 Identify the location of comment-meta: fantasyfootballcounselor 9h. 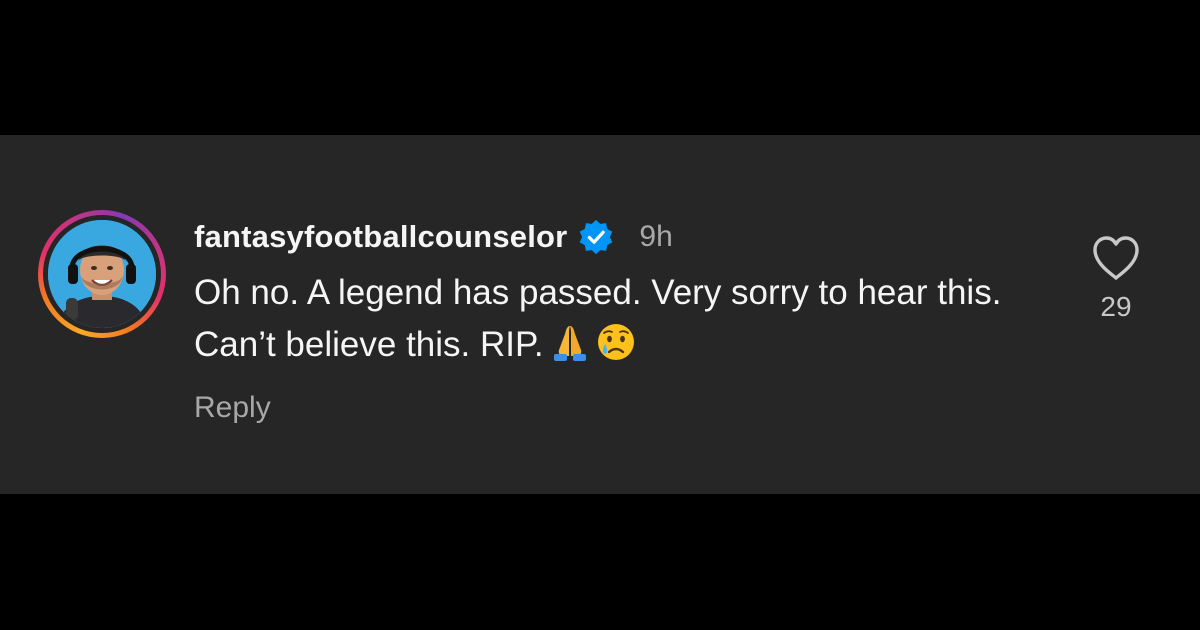
(624, 237).